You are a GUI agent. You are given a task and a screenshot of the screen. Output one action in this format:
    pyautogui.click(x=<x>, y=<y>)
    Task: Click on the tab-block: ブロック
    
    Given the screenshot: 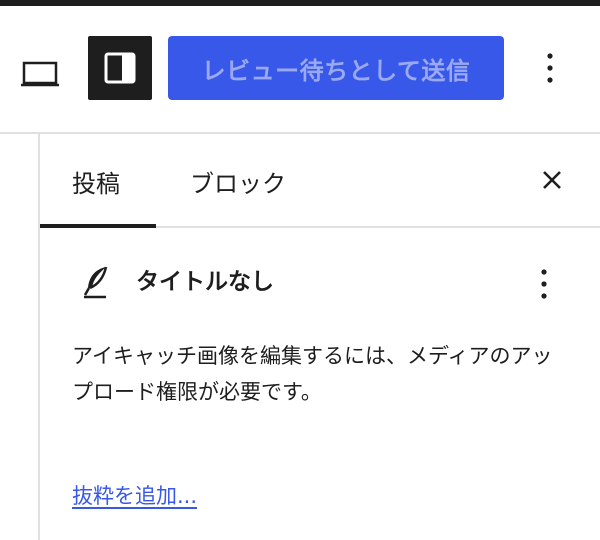 What is the action you would take?
    pyautogui.click(x=238, y=181)
    